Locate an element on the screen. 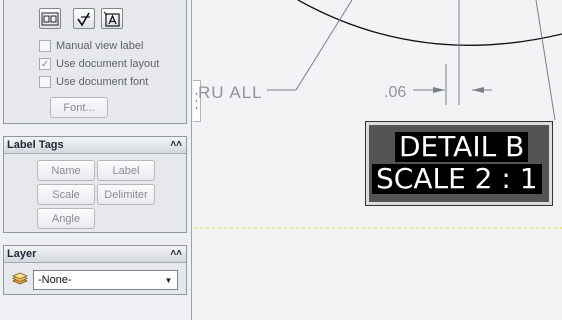 Image resolution: width=562 pixels, height=320 pixels. detail-view-label: DETAIL B SCALE 2 : 1 is located at coordinates (459, 163).